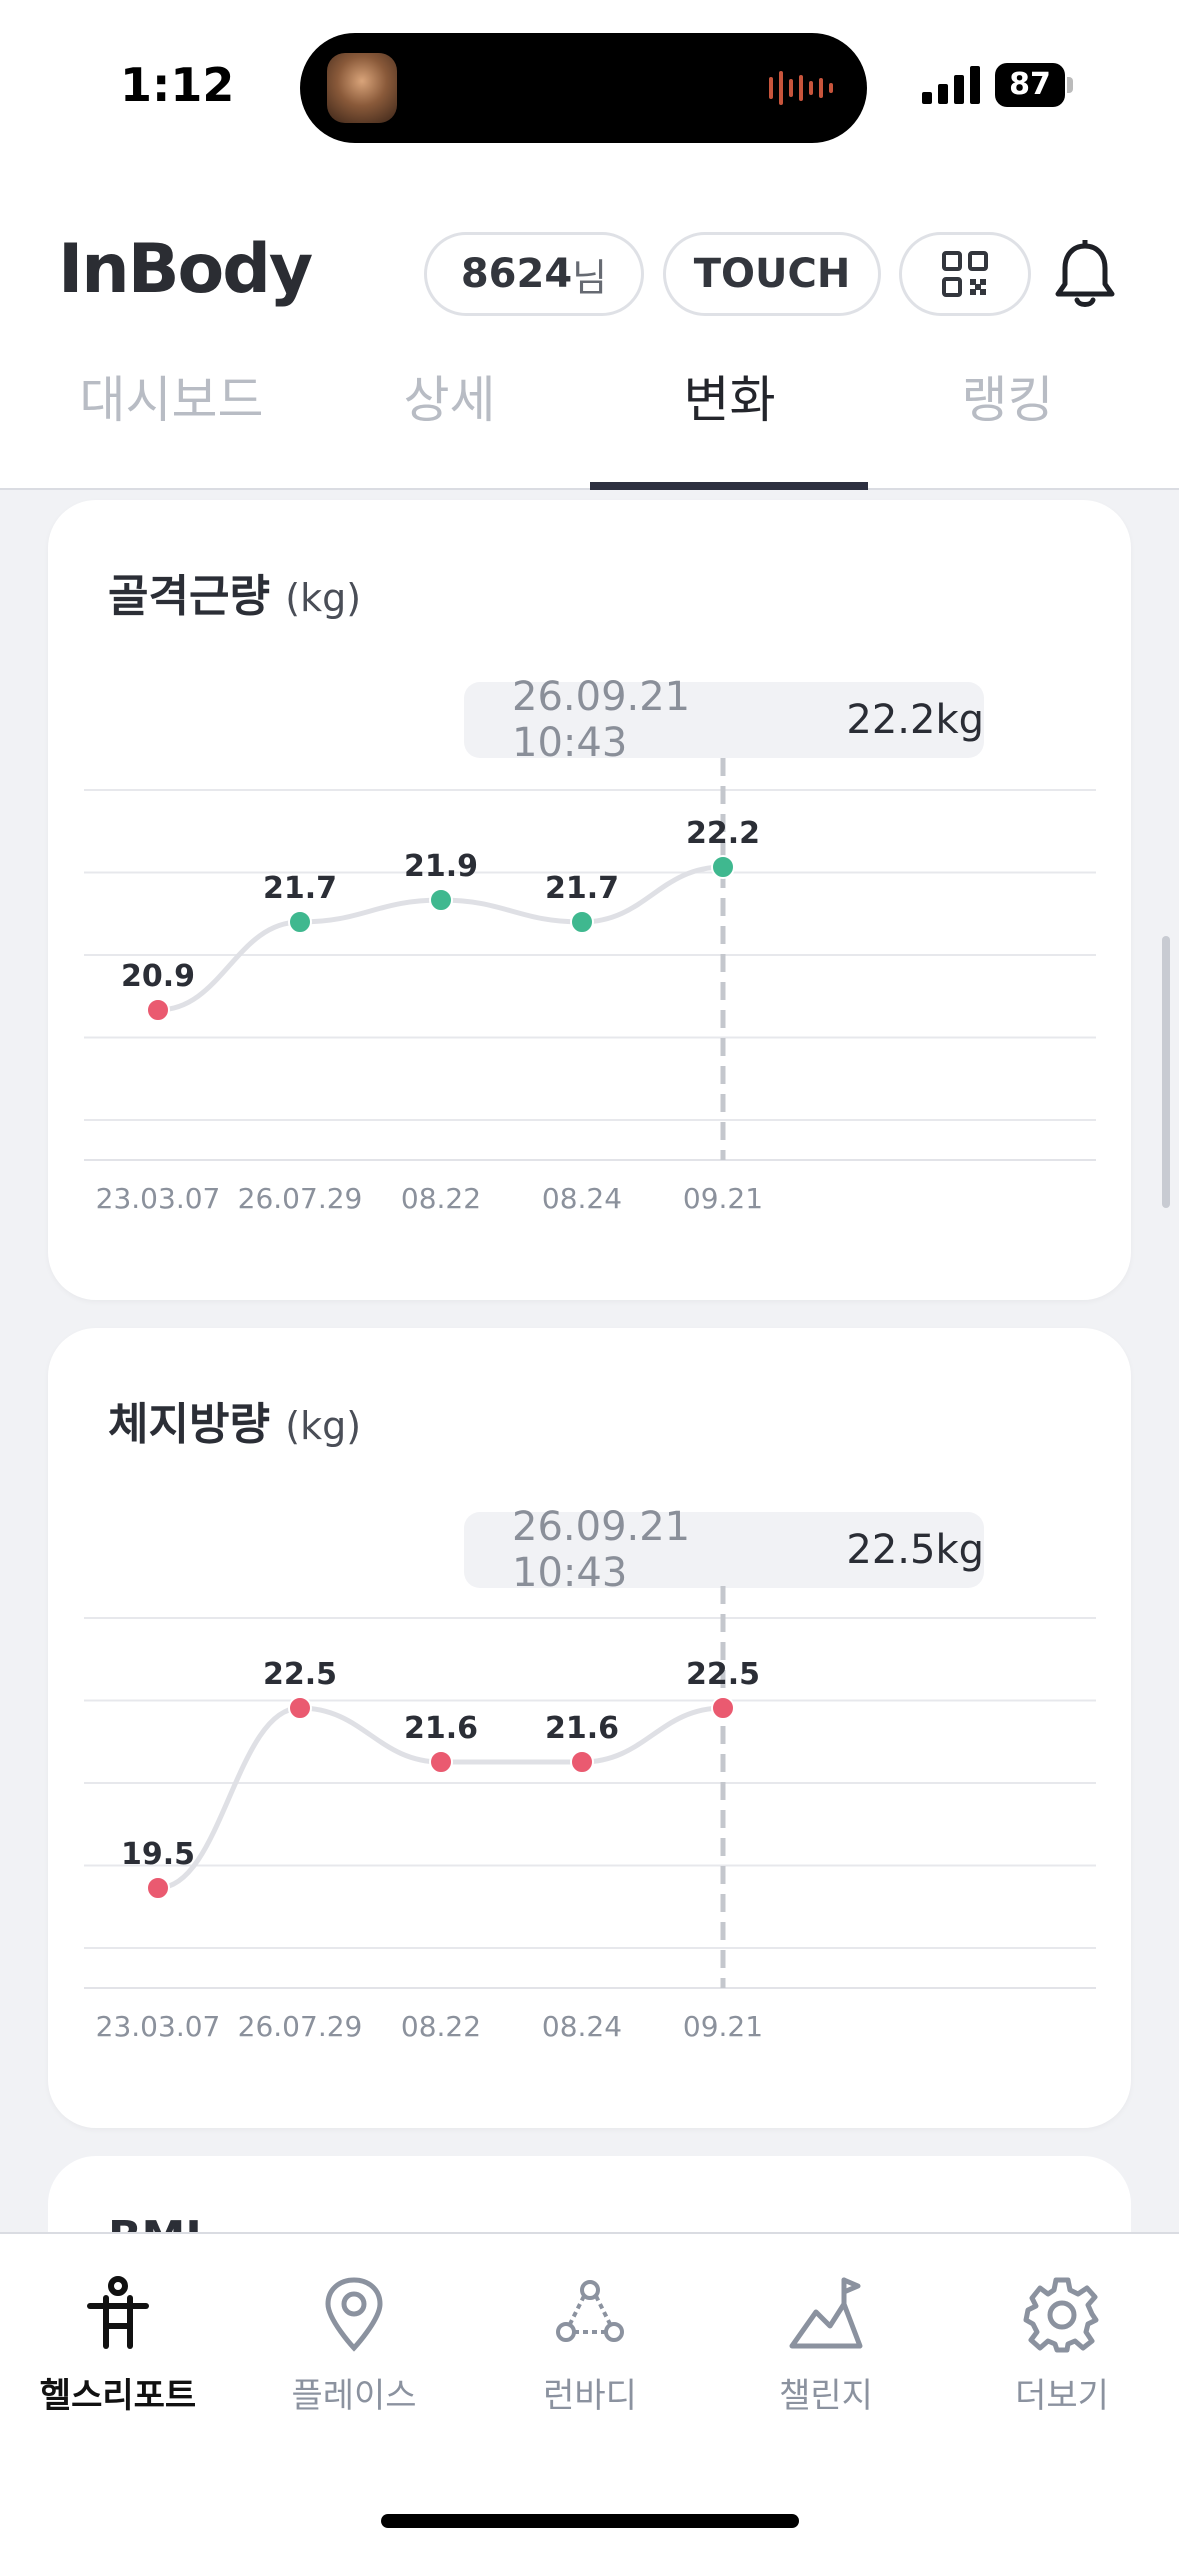 This screenshot has height=2556, width=1179. I want to click on scrollbar, so click(1166, 1072).